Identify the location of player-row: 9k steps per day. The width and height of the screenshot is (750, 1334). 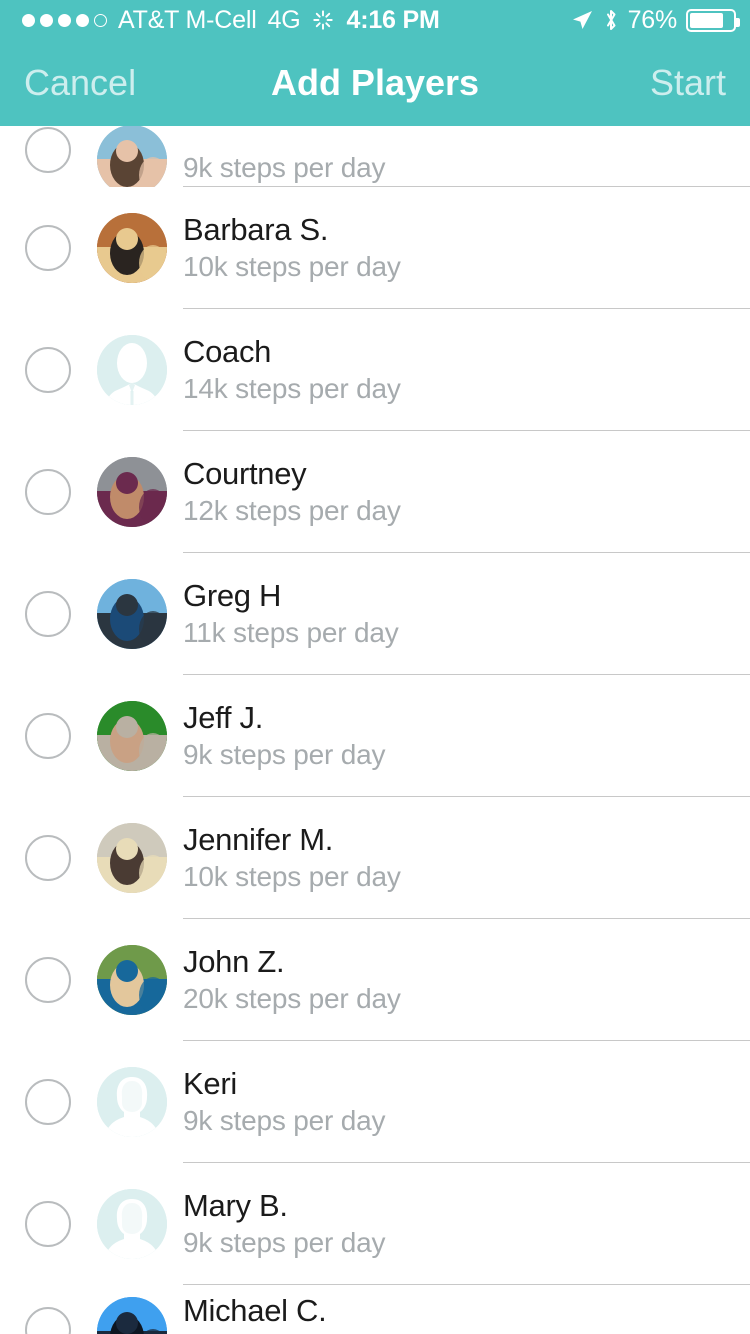
(375, 160).